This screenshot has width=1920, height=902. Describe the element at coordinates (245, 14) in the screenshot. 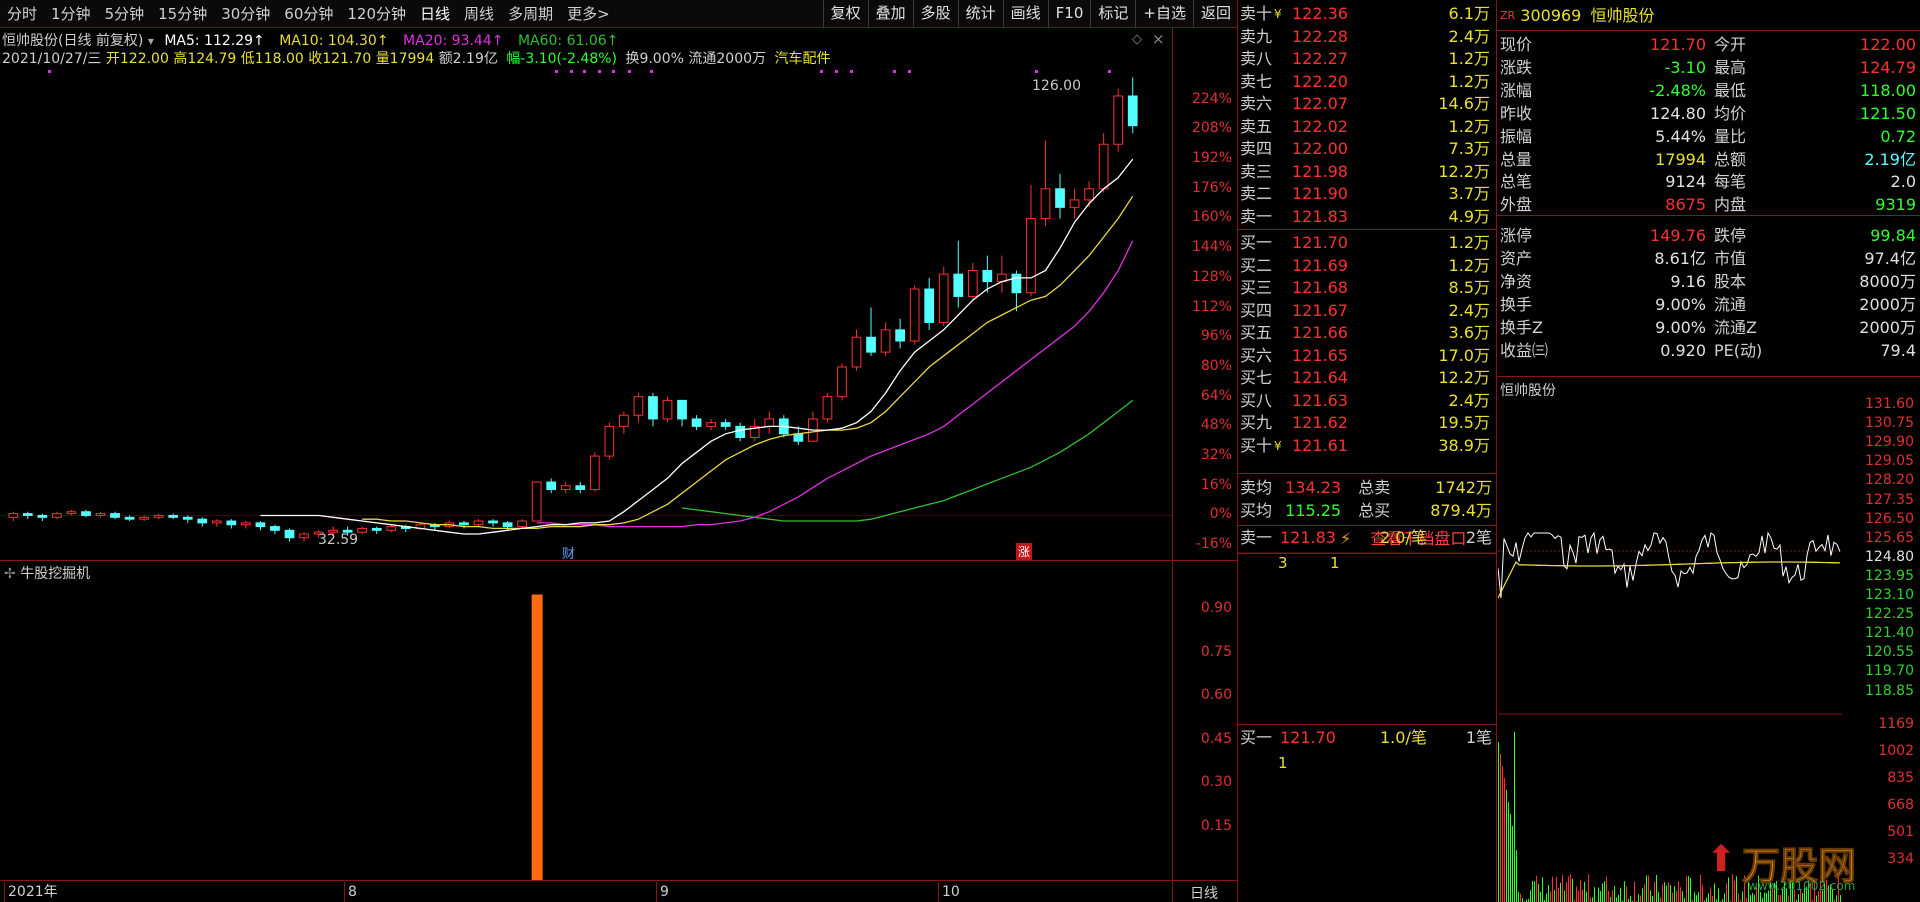

I see `period-tab-4: 30分钟` at that location.